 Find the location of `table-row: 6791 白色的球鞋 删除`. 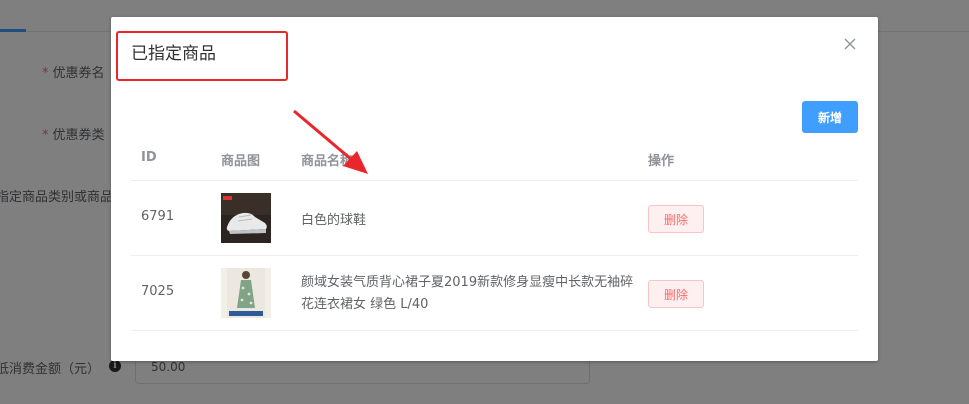

table-row: 6791 白色的球鞋 删除 is located at coordinates (494, 218).